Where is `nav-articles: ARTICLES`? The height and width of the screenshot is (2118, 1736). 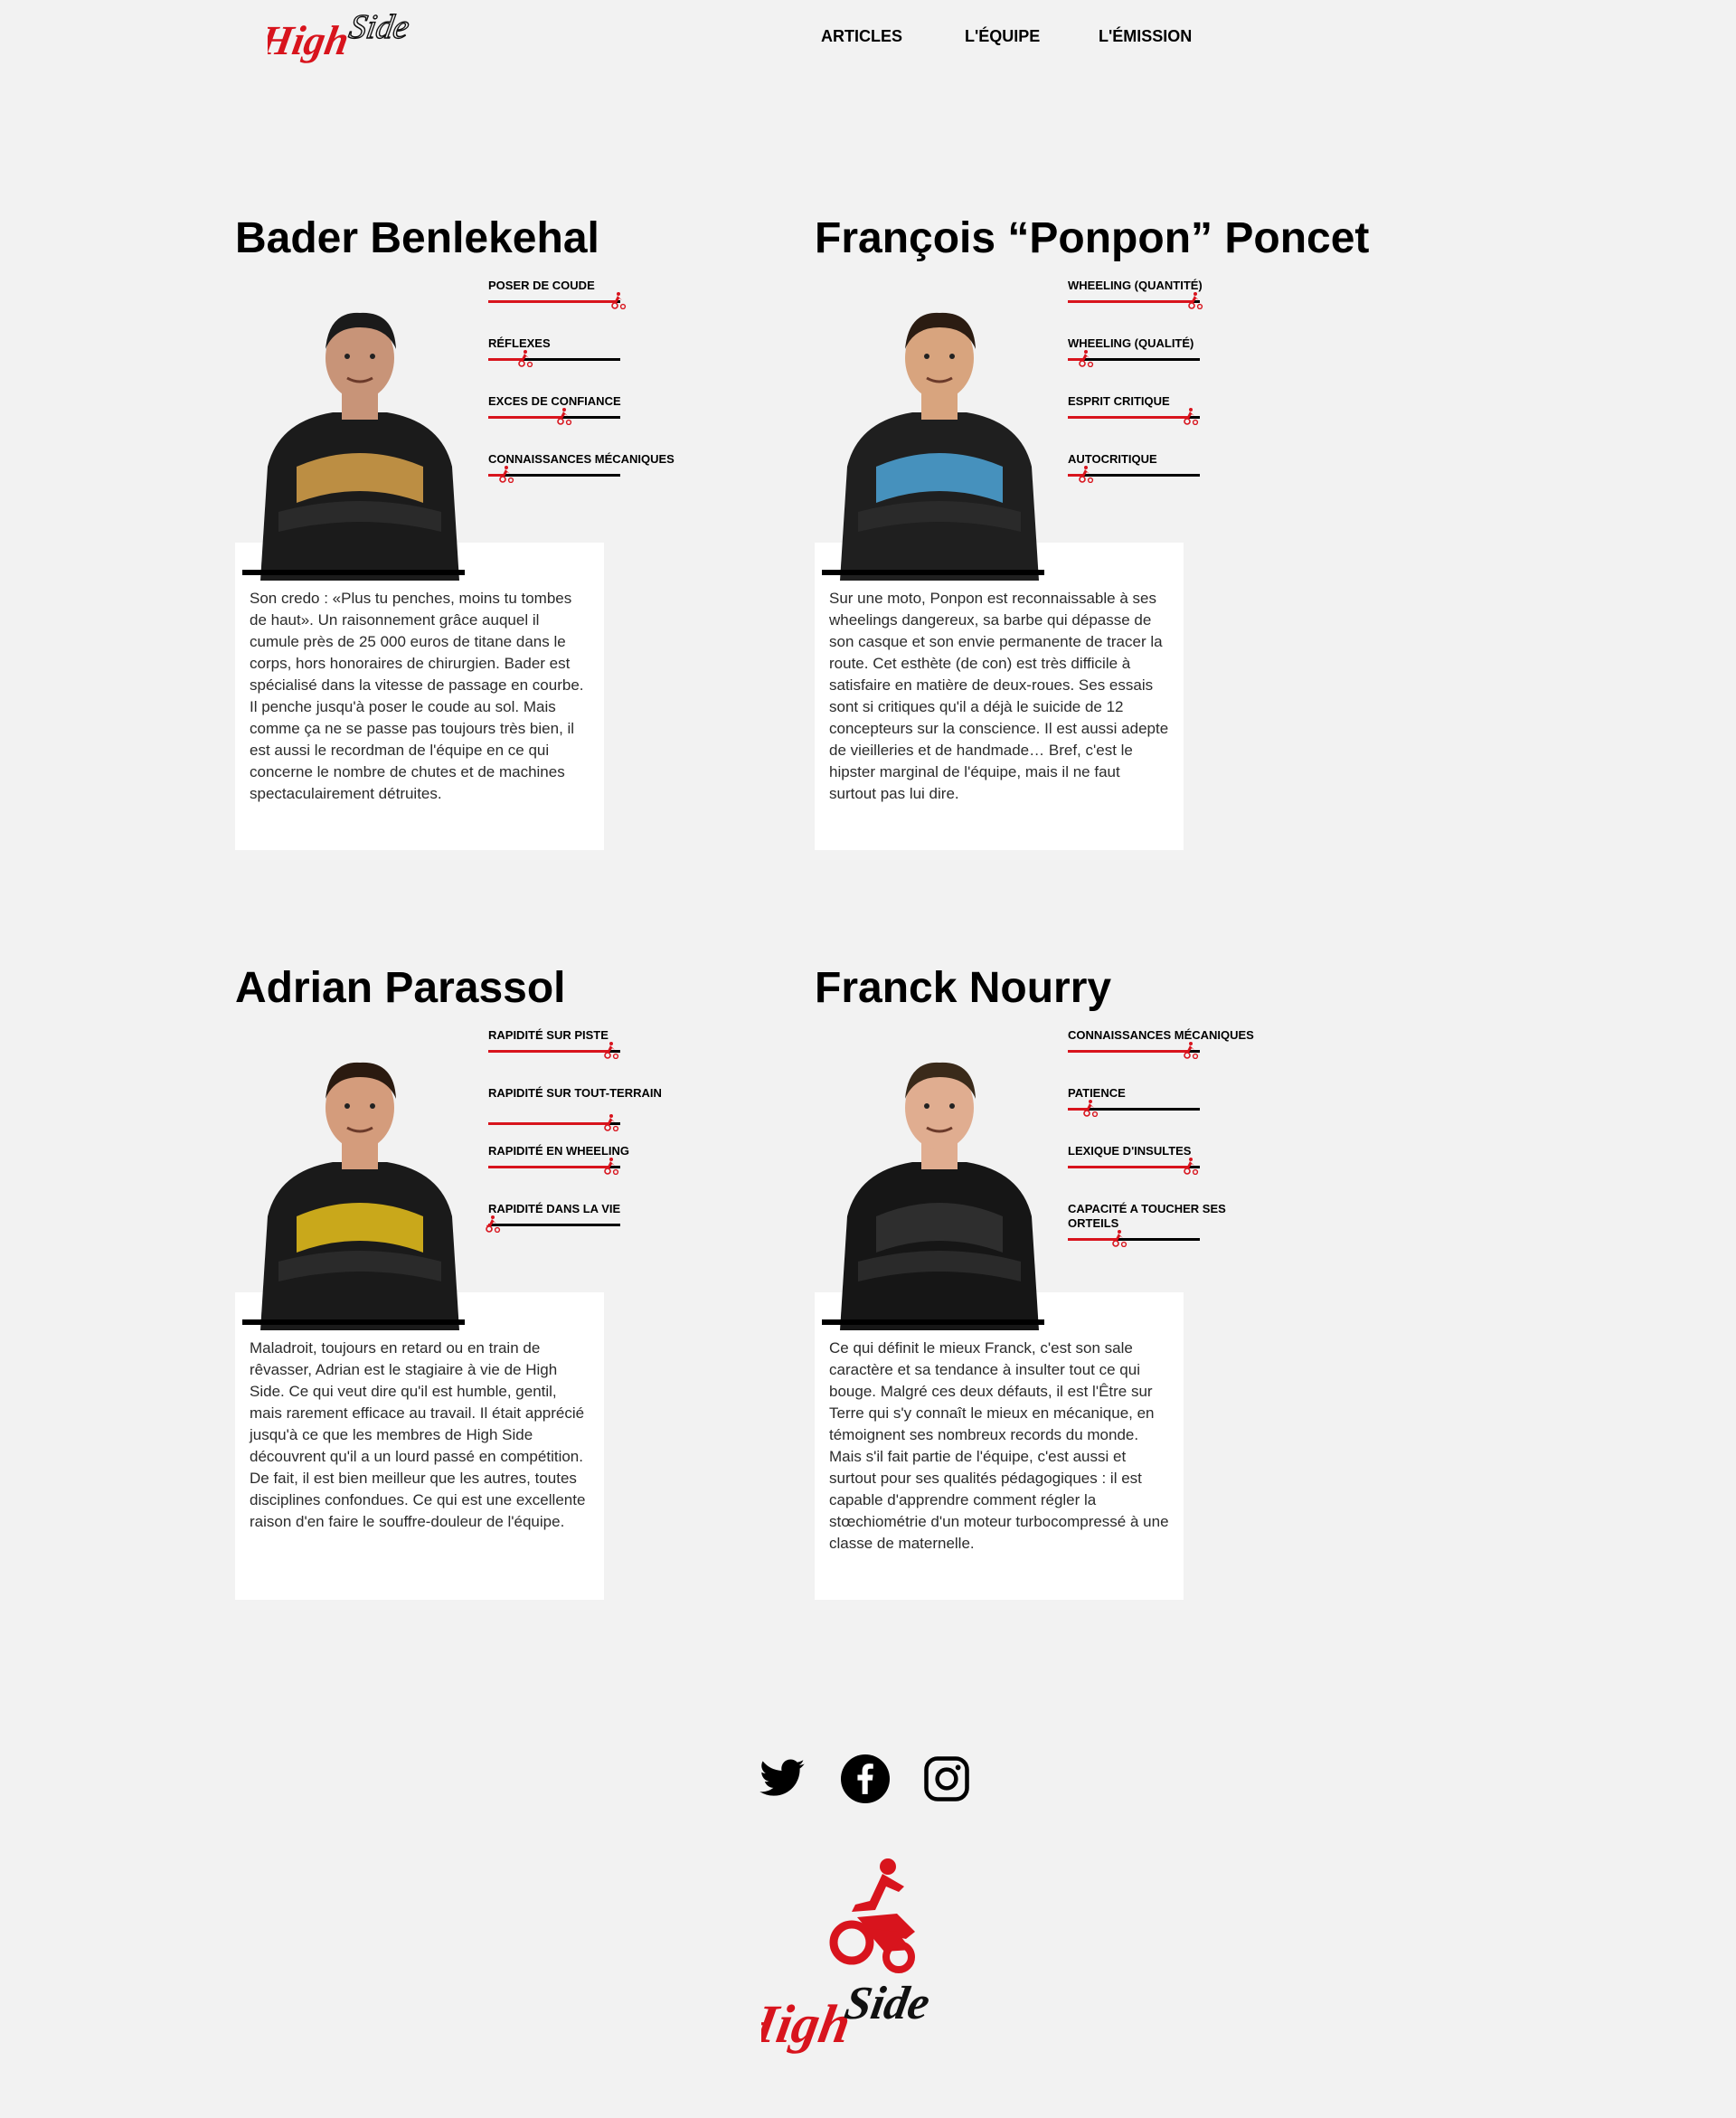
nav-articles: ARTICLES is located at coordinates (862, 36).